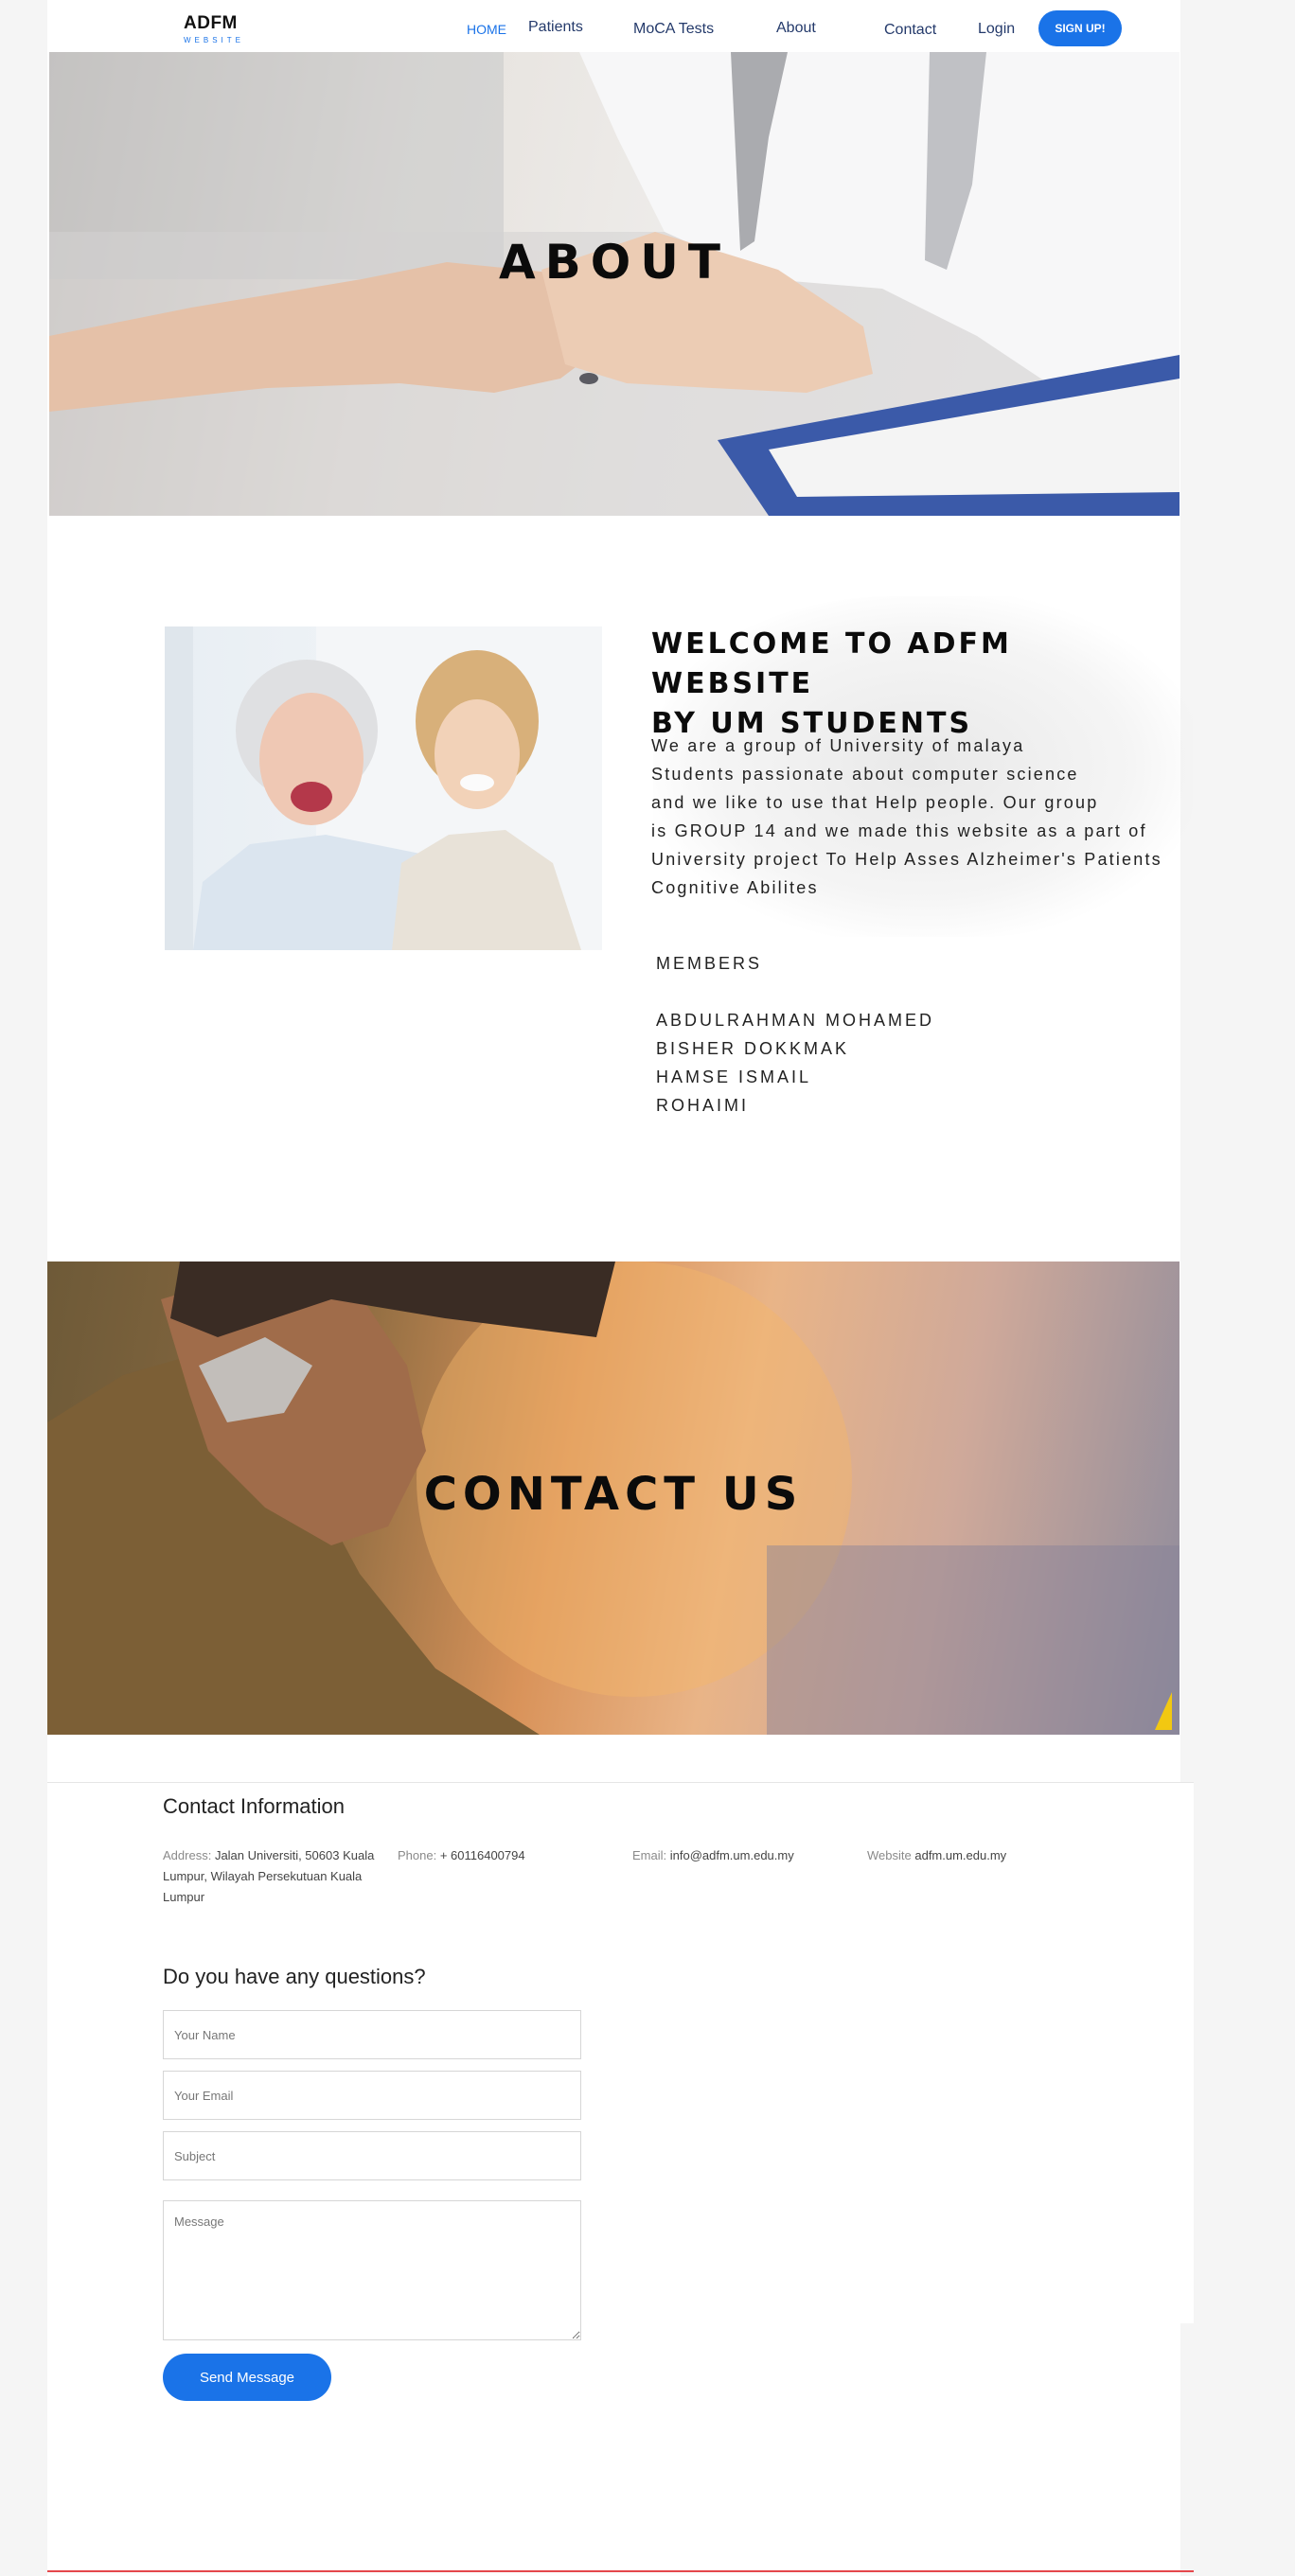 The height and width of the screenshot is (2576, 1295). What do you see at coordinates (1163, 1711) in the screenshot?
I see `yellow-corner-accent` at bounding box center [1163, 1711].